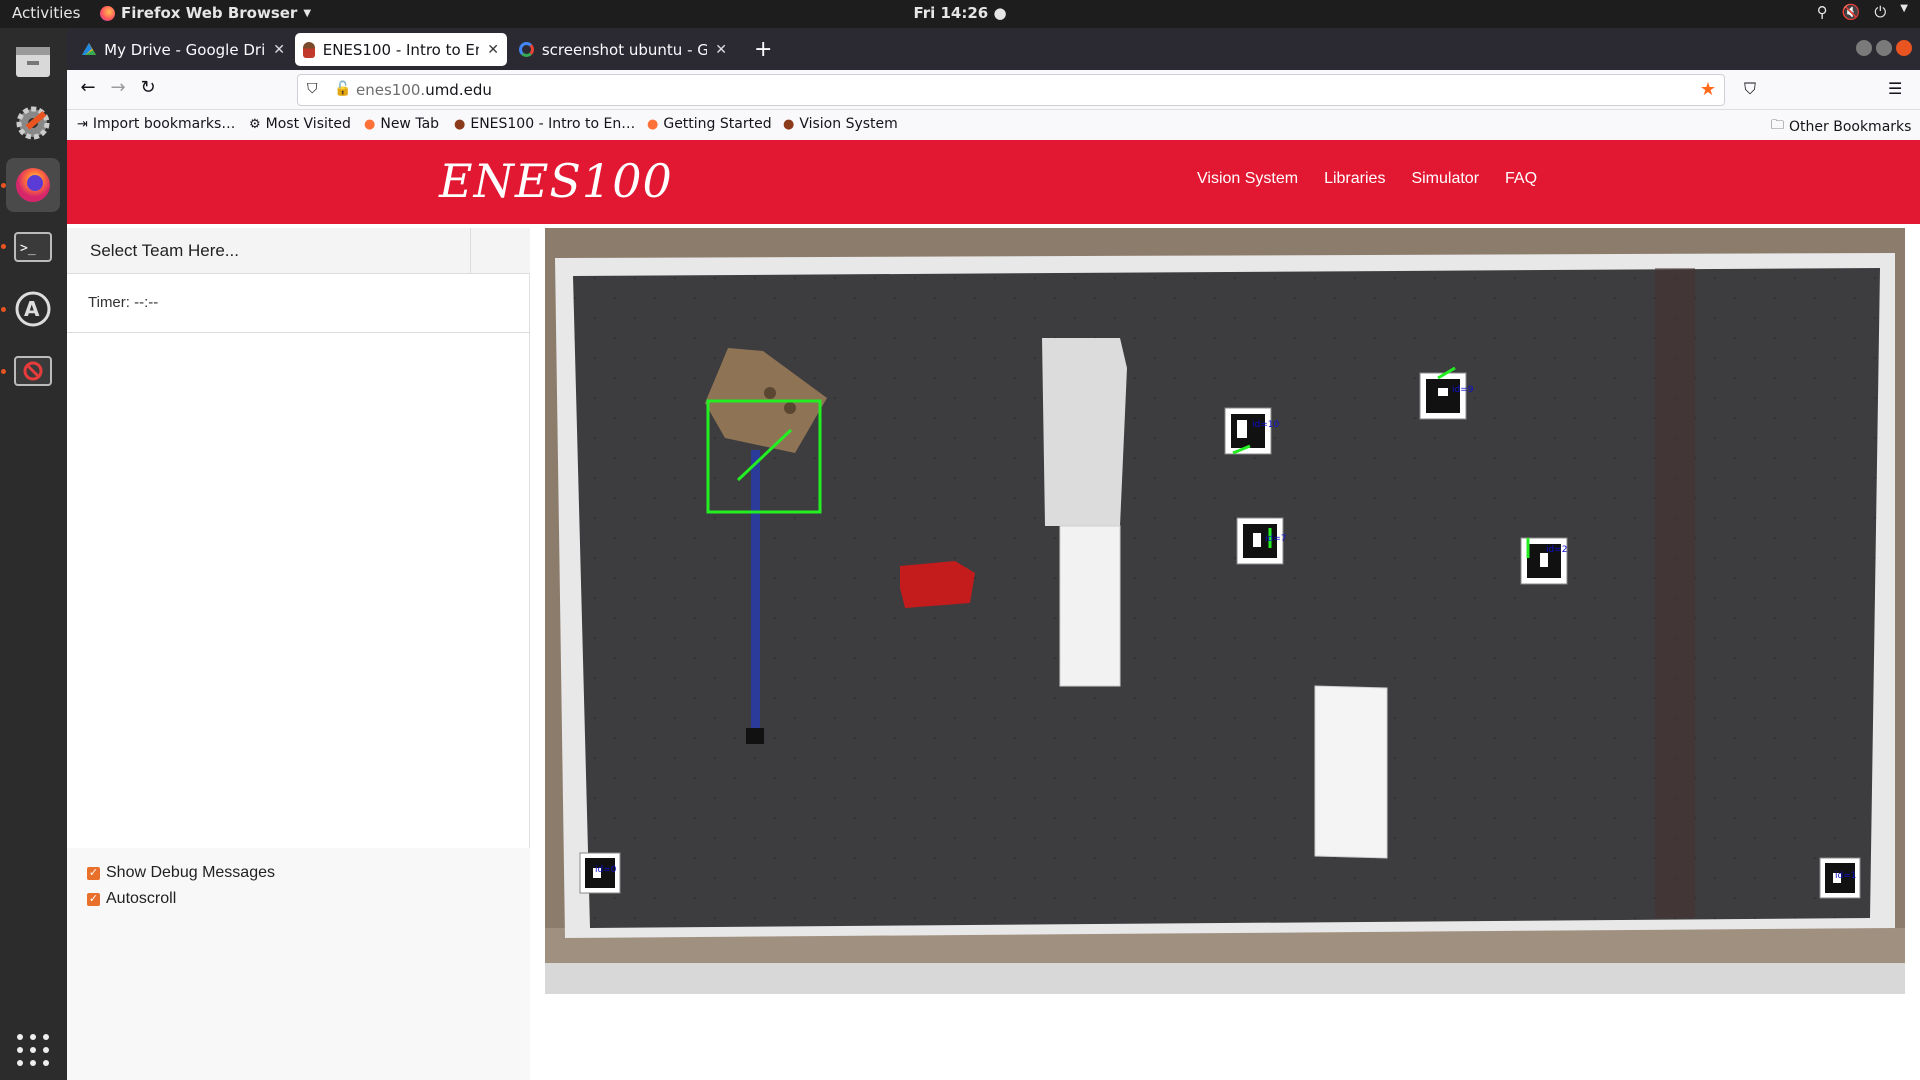 Image resolution: width=1920 pixels, height=1080 pixels. What do you see at coordinates (1904, 48) in the screenshot?
I see `close-window-icon` at bounding box center [1904, 48].